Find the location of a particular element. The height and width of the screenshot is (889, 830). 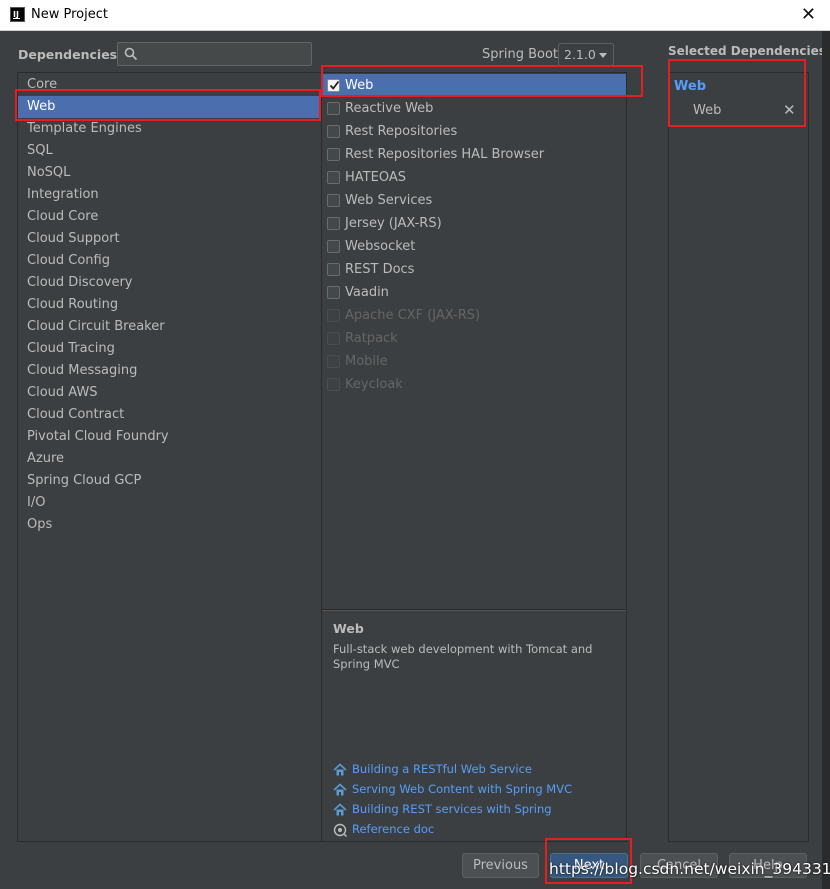

watermark: https://blog.csdn.net/weixin_39433171 is located at coordinates (689, 869).